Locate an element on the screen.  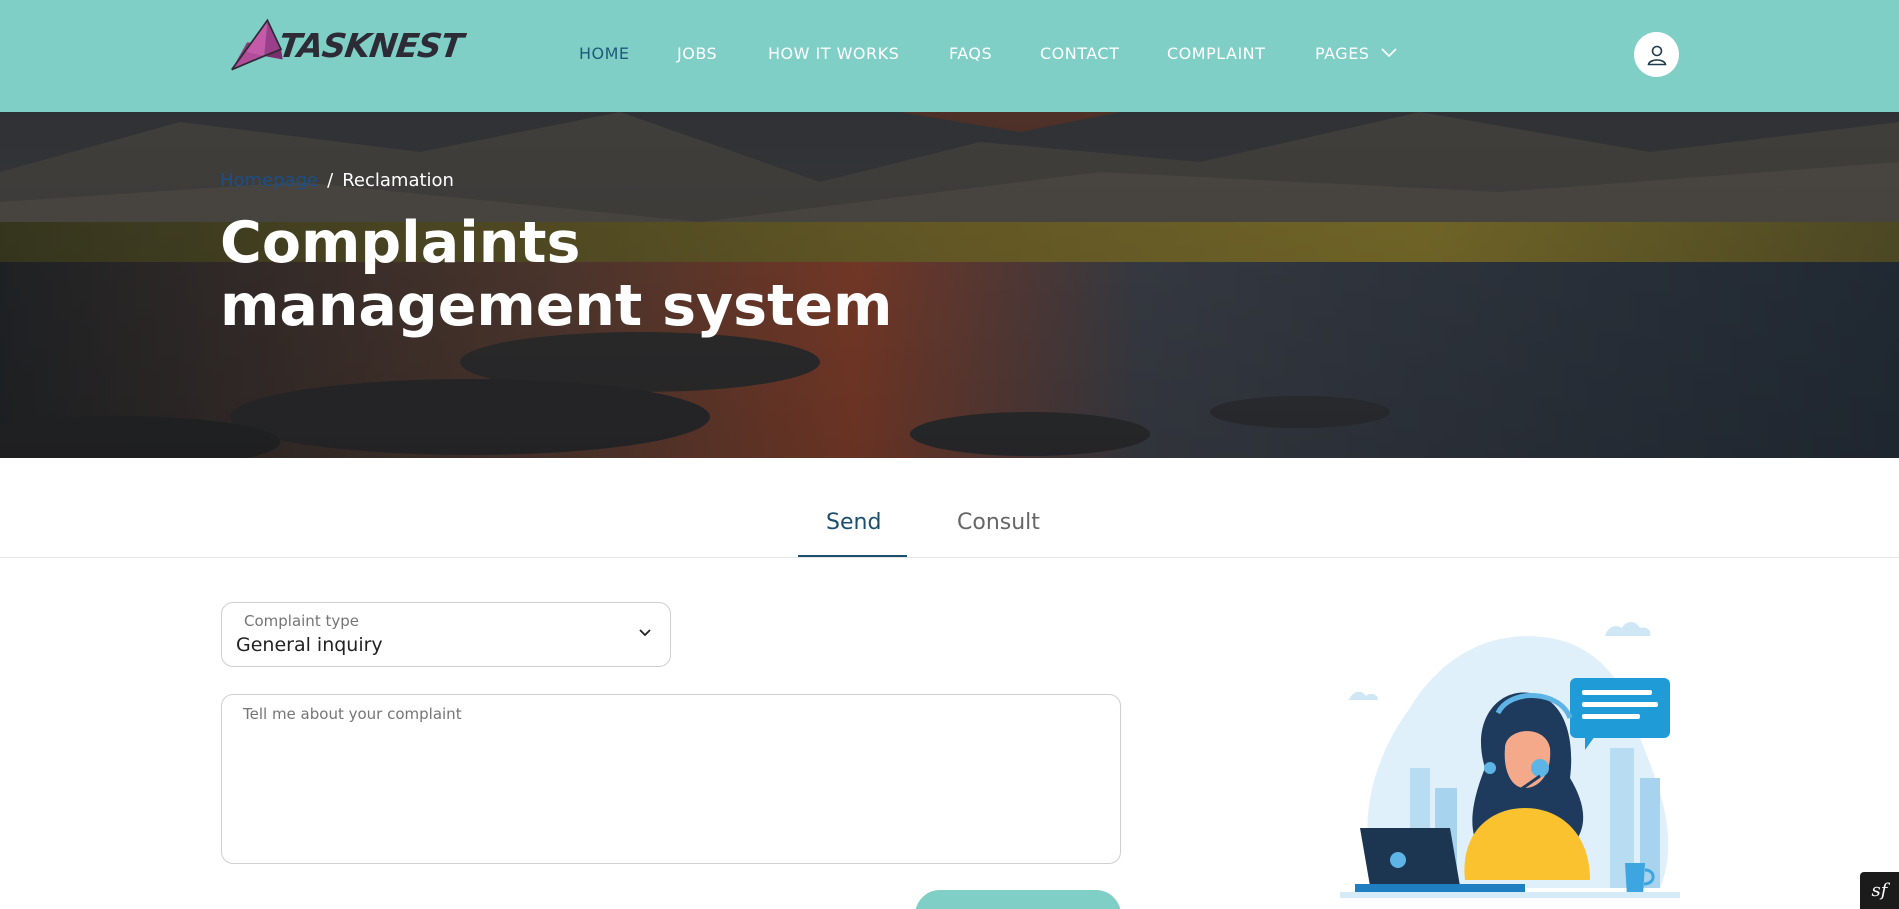
complaint-type-select: Complaint type General inquiry is located at coordinates (446, 634).